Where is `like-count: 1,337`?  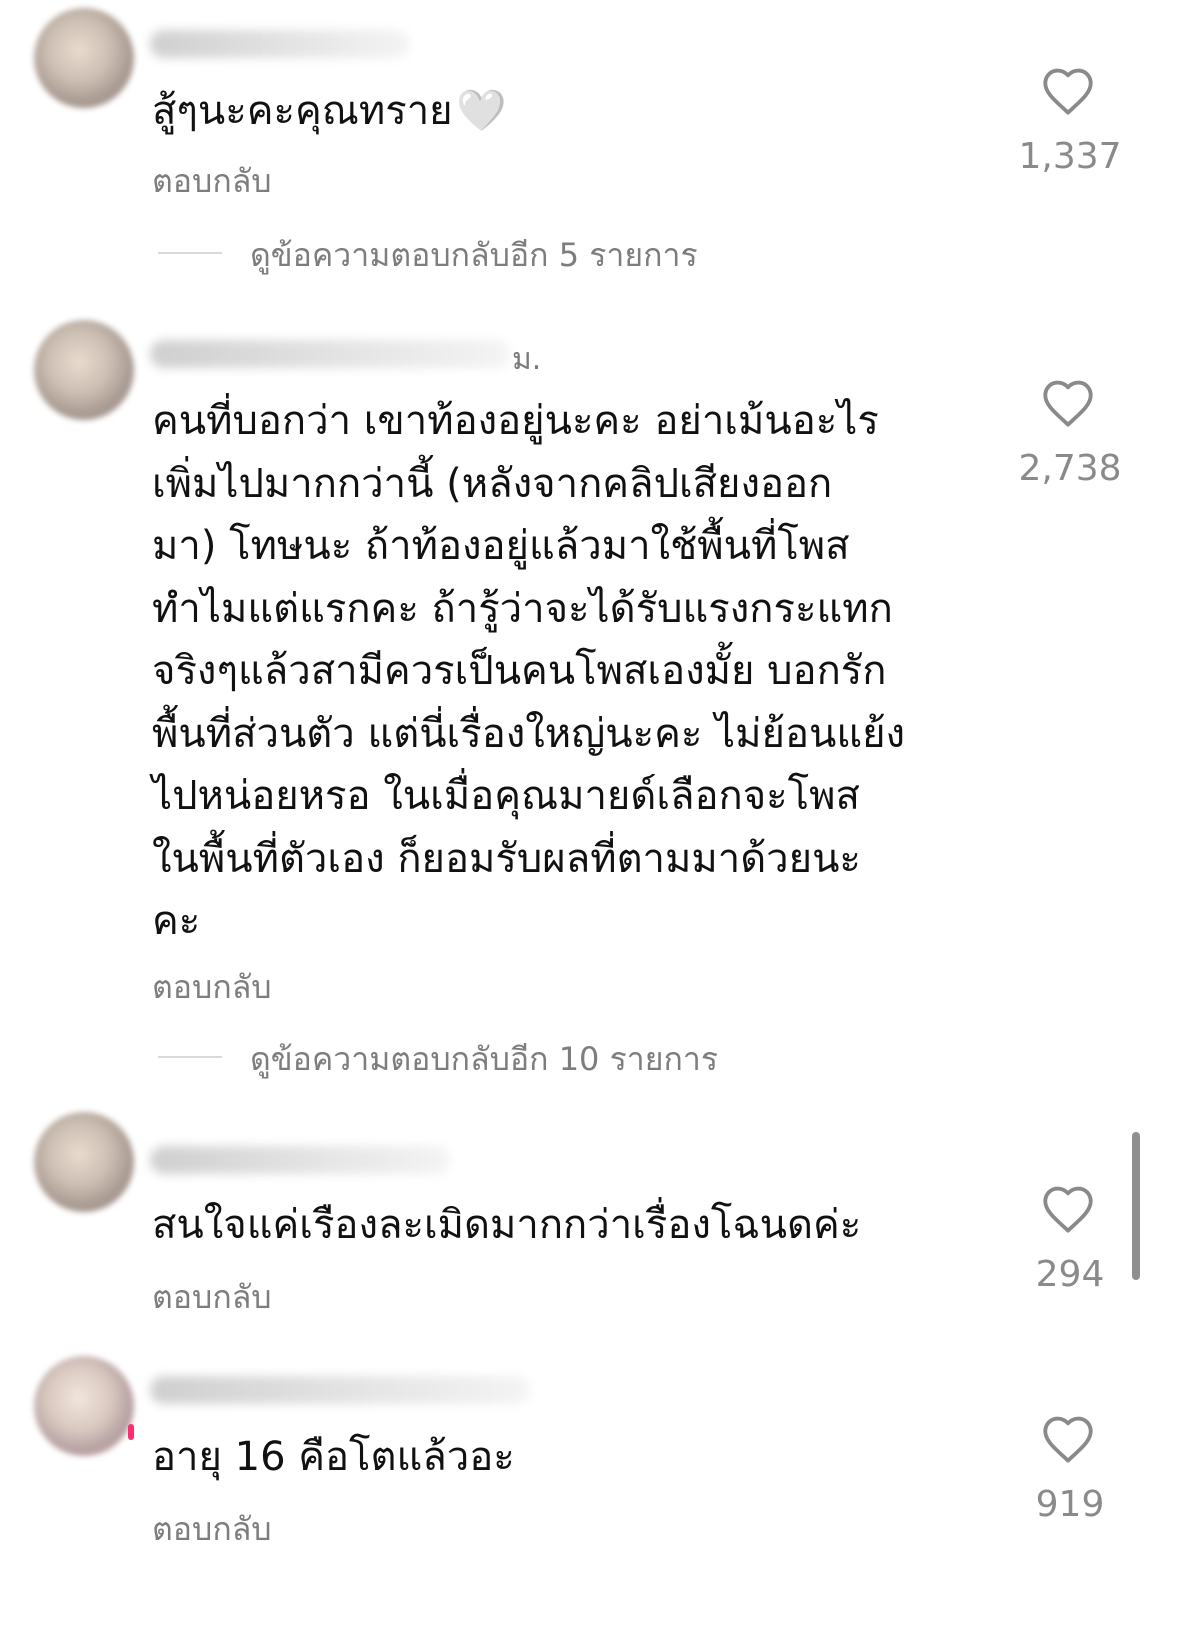 like-count: 1,337 is located at coordinates (1070, 156).